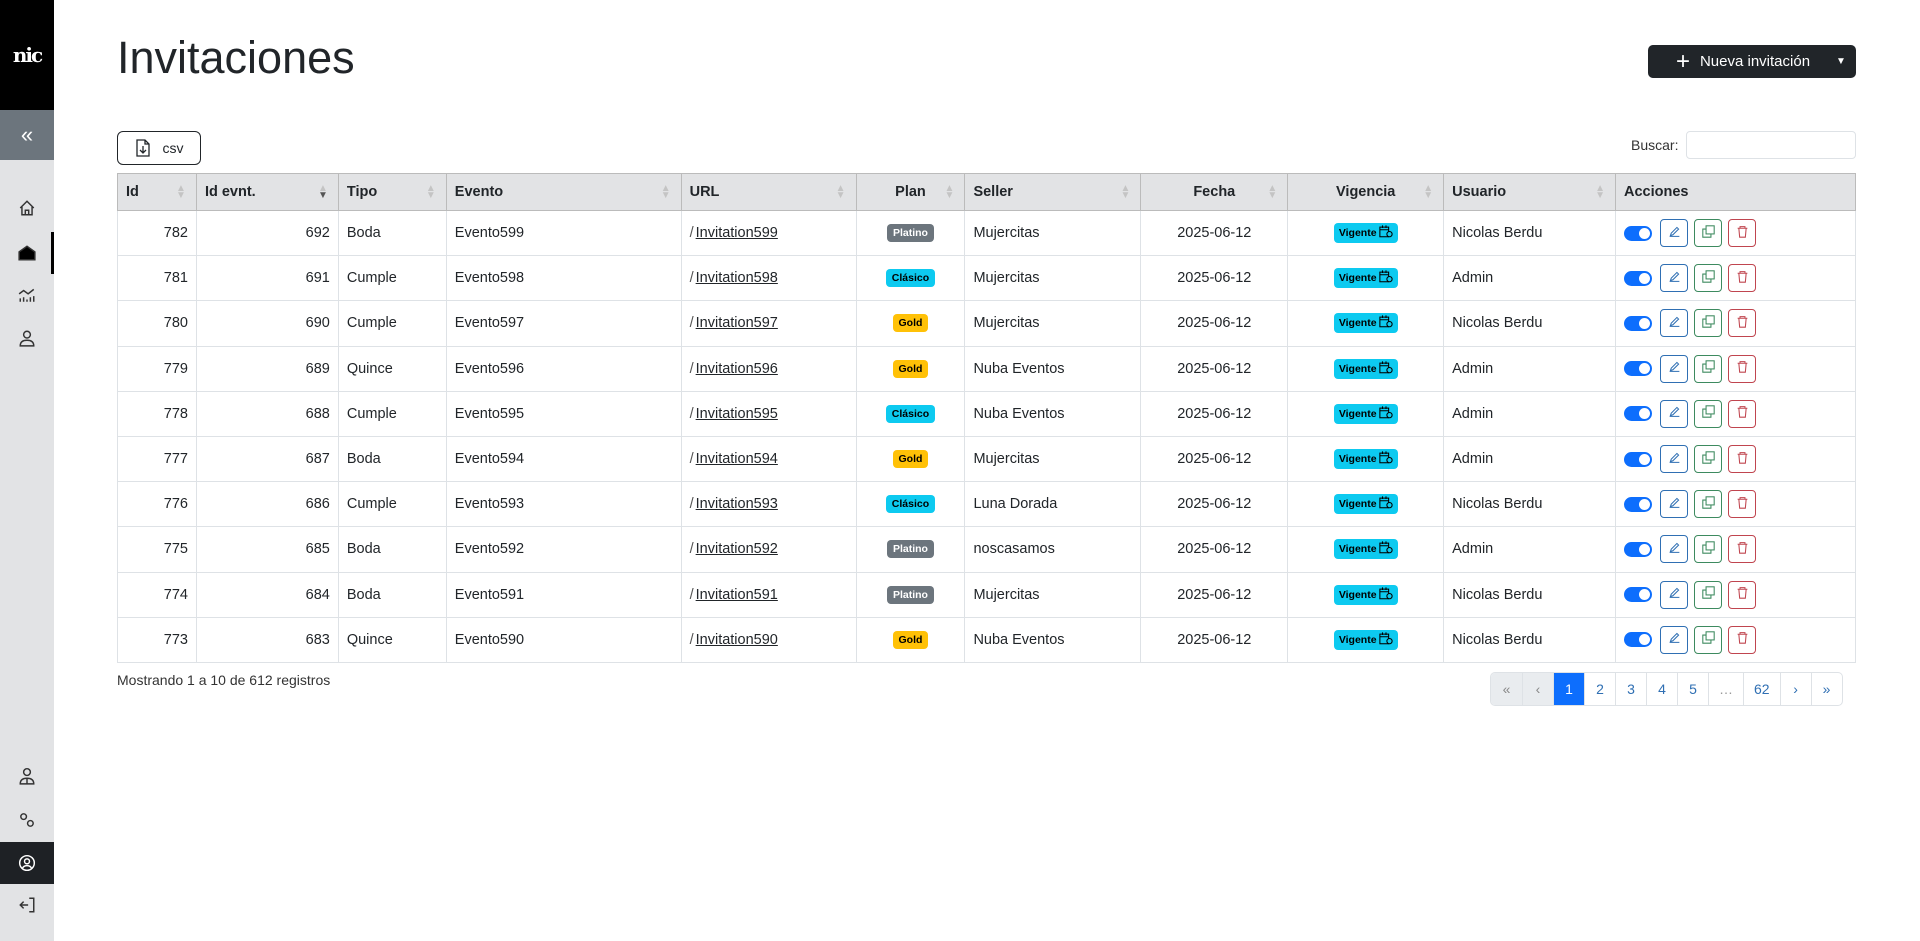  What do you see at coordinates (157, 323) in the screenshot?
I see `cell-id: 780` at bounding box center [157, 323].